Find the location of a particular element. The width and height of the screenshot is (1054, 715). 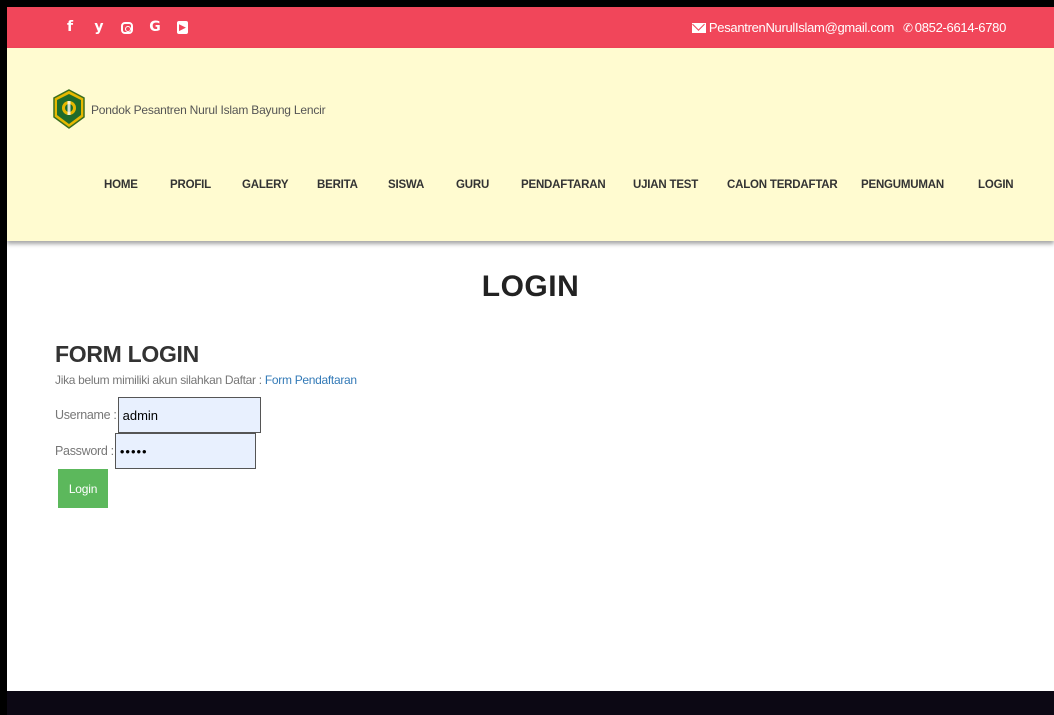

password-row: Password : is located at coordinates (155, 451).